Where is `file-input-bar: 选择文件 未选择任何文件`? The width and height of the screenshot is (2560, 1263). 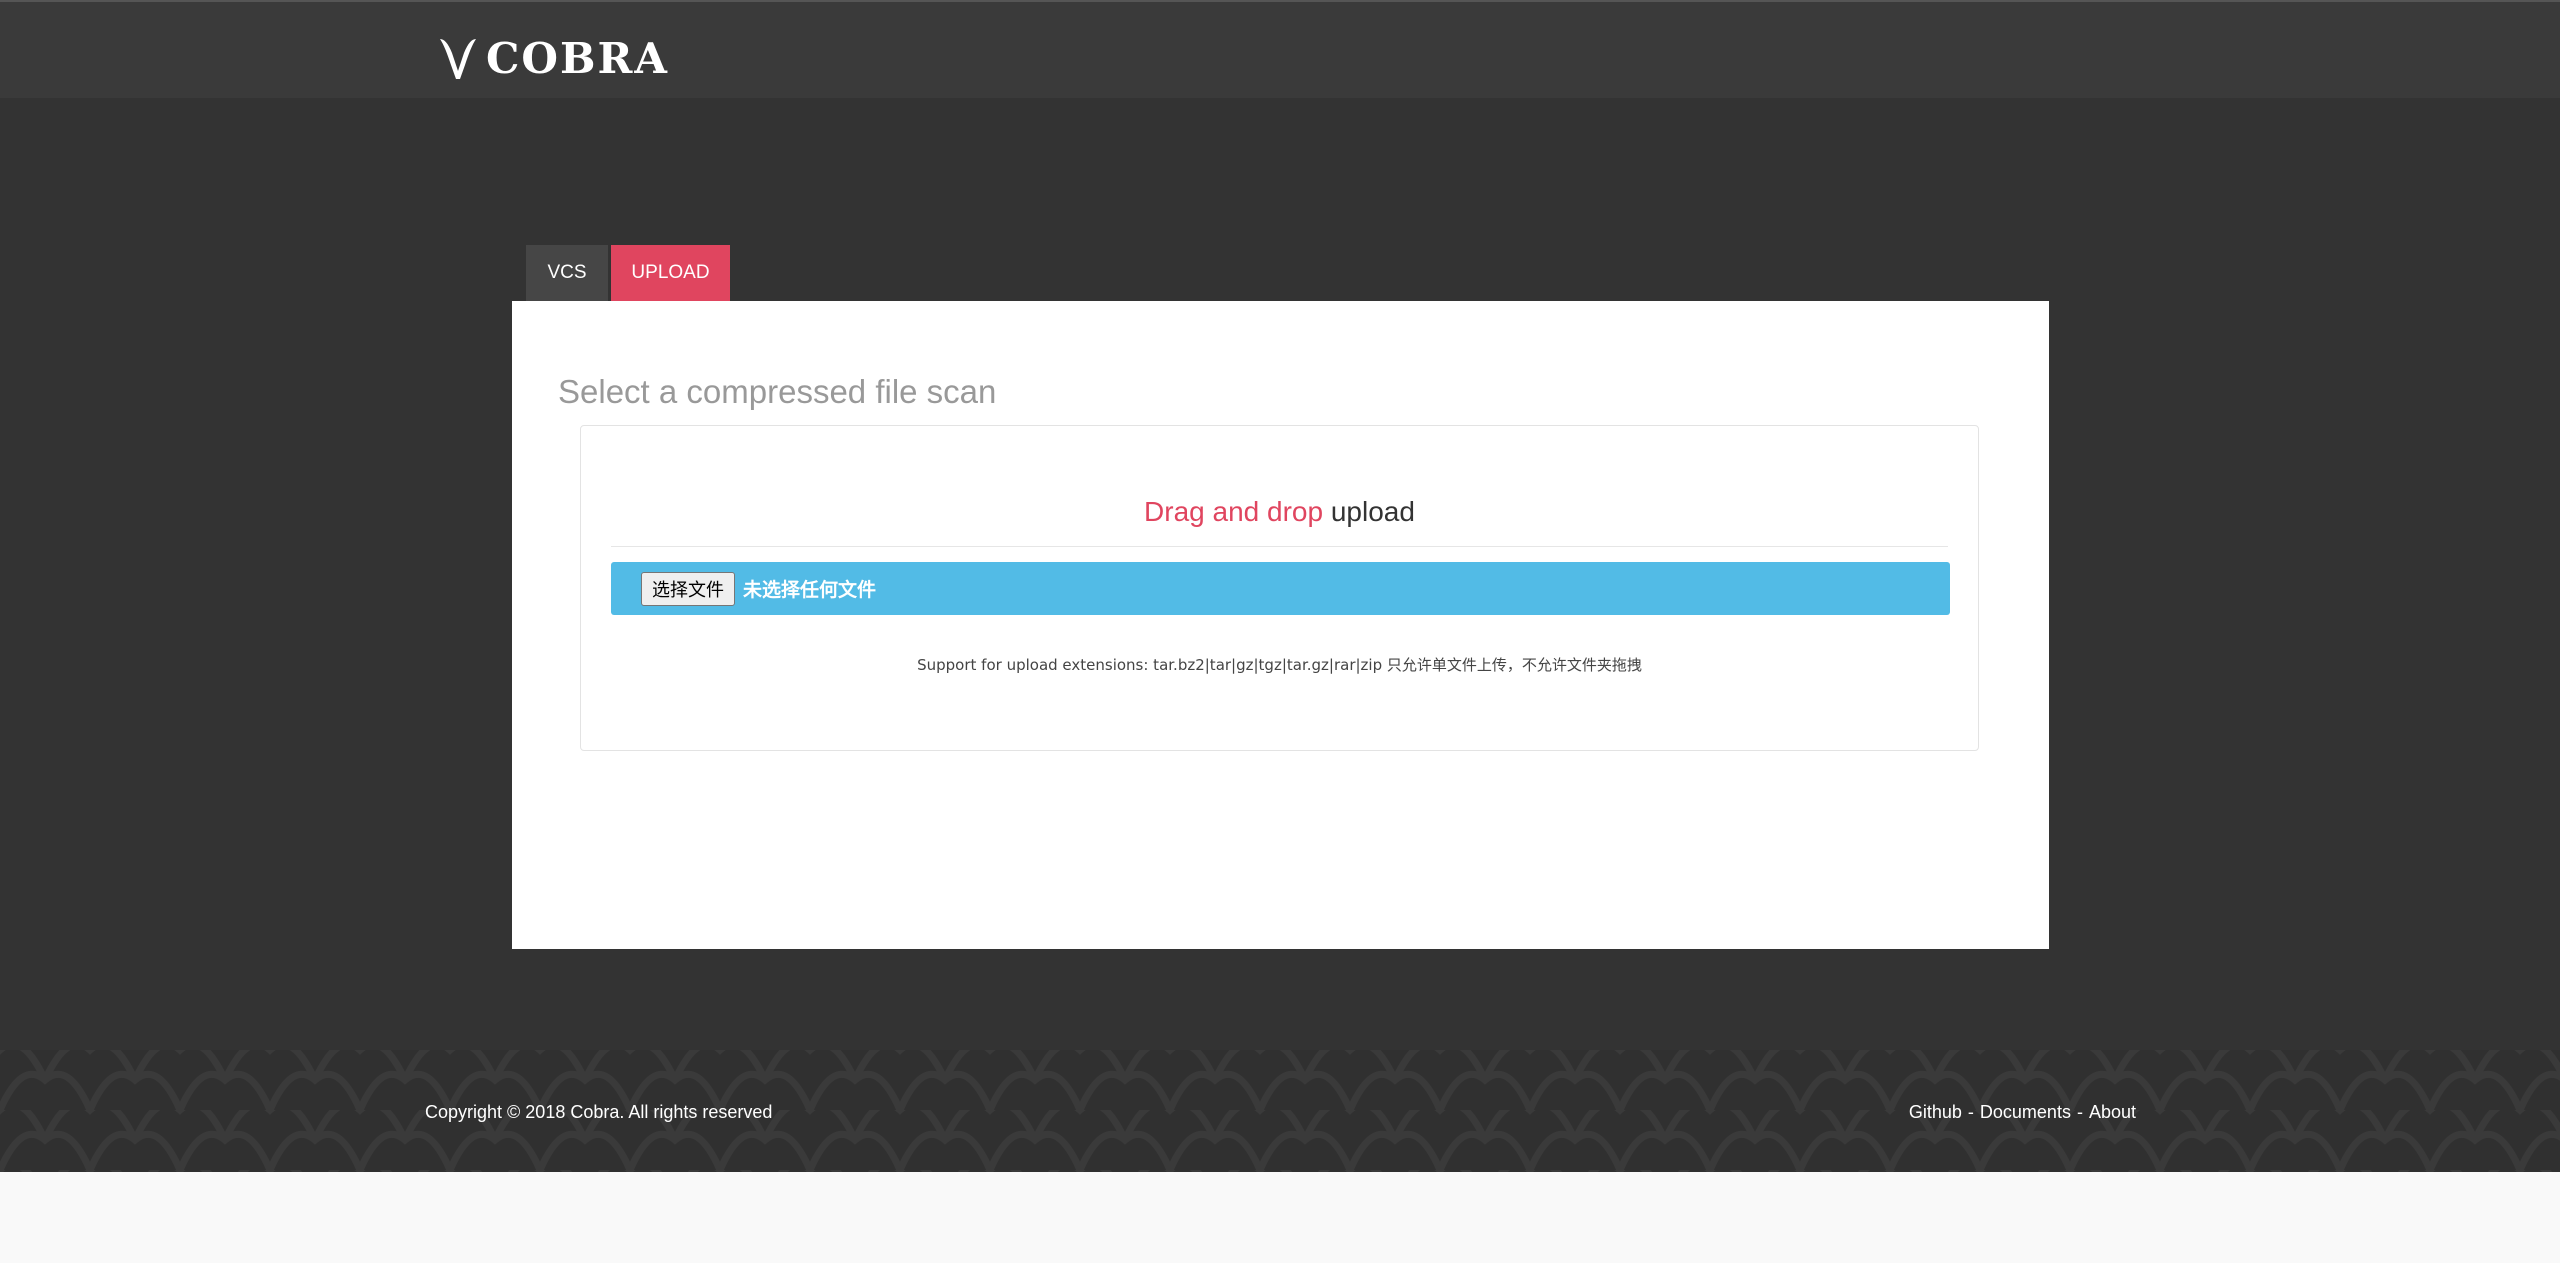
file-input-bar: 选择文件 未选择任何文件 is located at coordinates (1280, 588).